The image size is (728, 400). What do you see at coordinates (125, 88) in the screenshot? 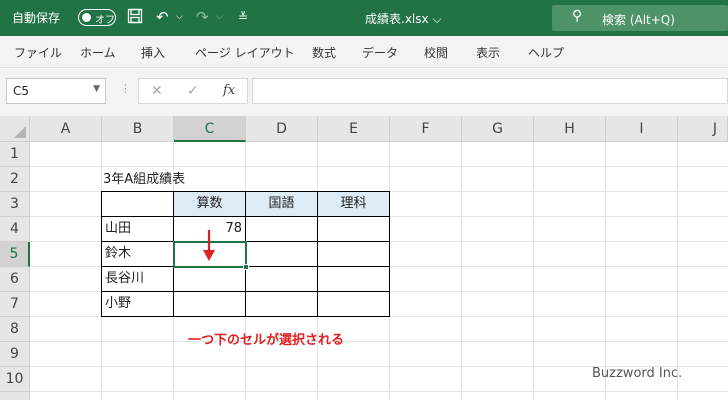
I see `more-options-icon: ⋮` at bounding box center [125, 88].